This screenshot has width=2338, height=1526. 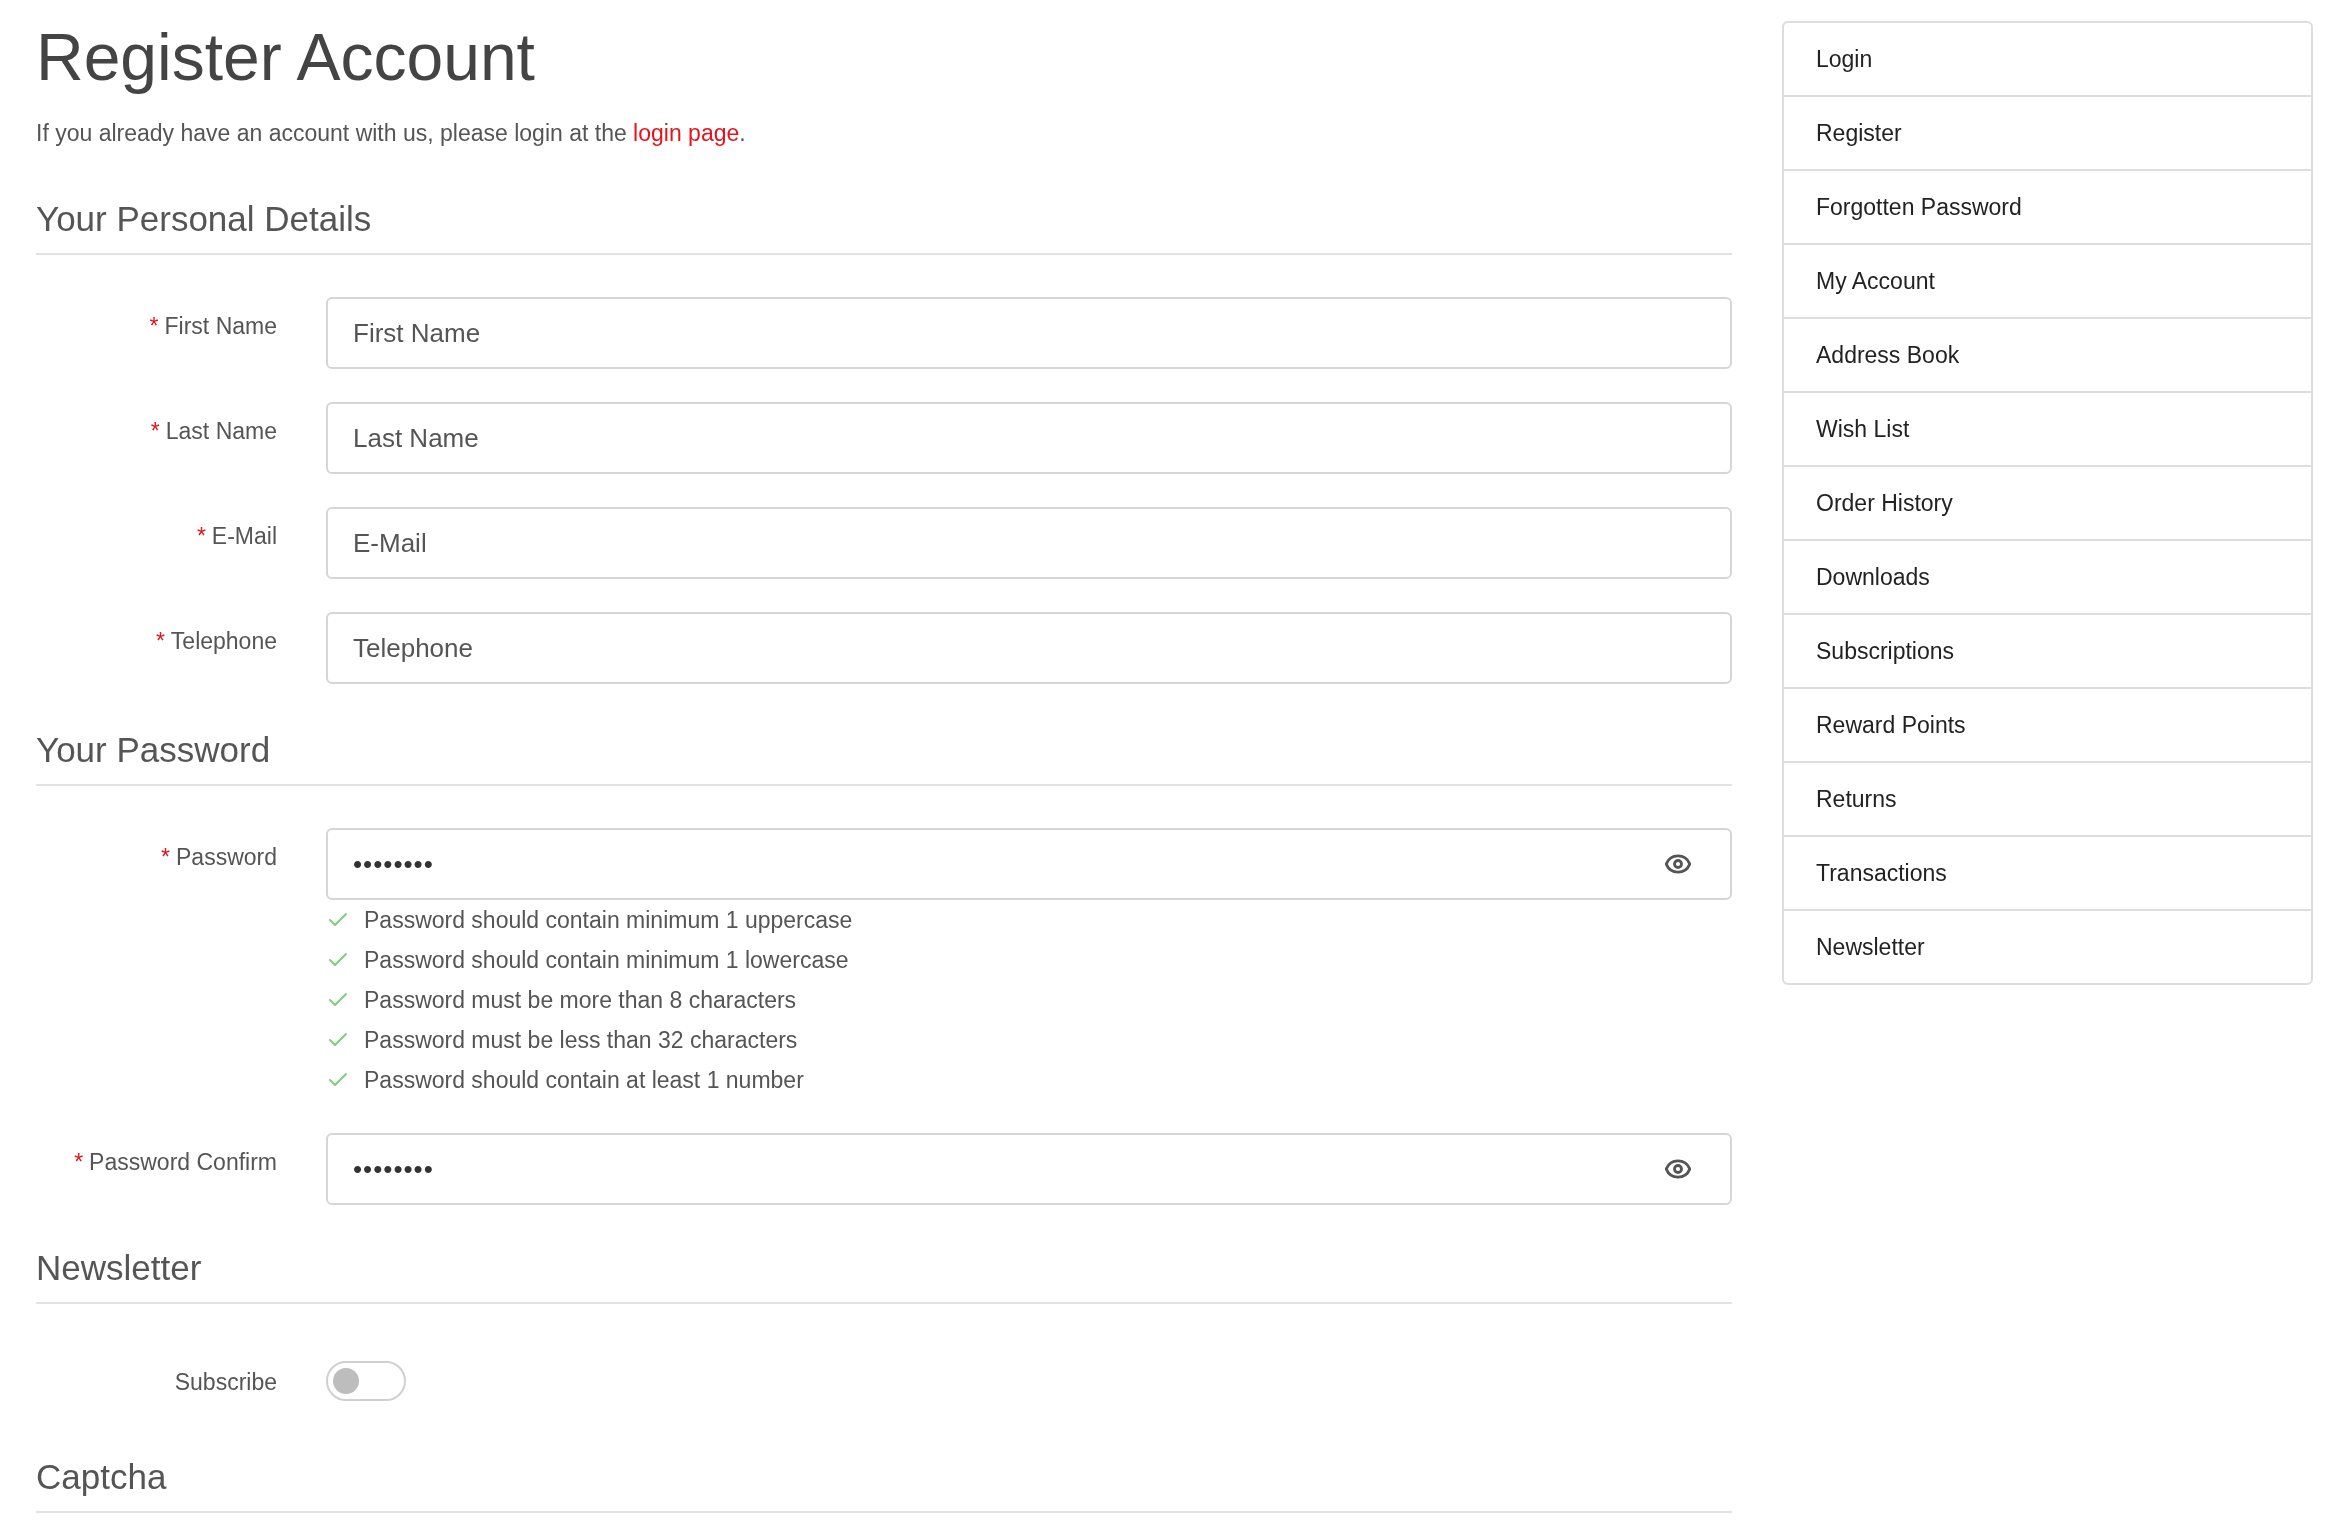 I want to click on text-input-field: E-Mail, so click(x=1029, y=543).